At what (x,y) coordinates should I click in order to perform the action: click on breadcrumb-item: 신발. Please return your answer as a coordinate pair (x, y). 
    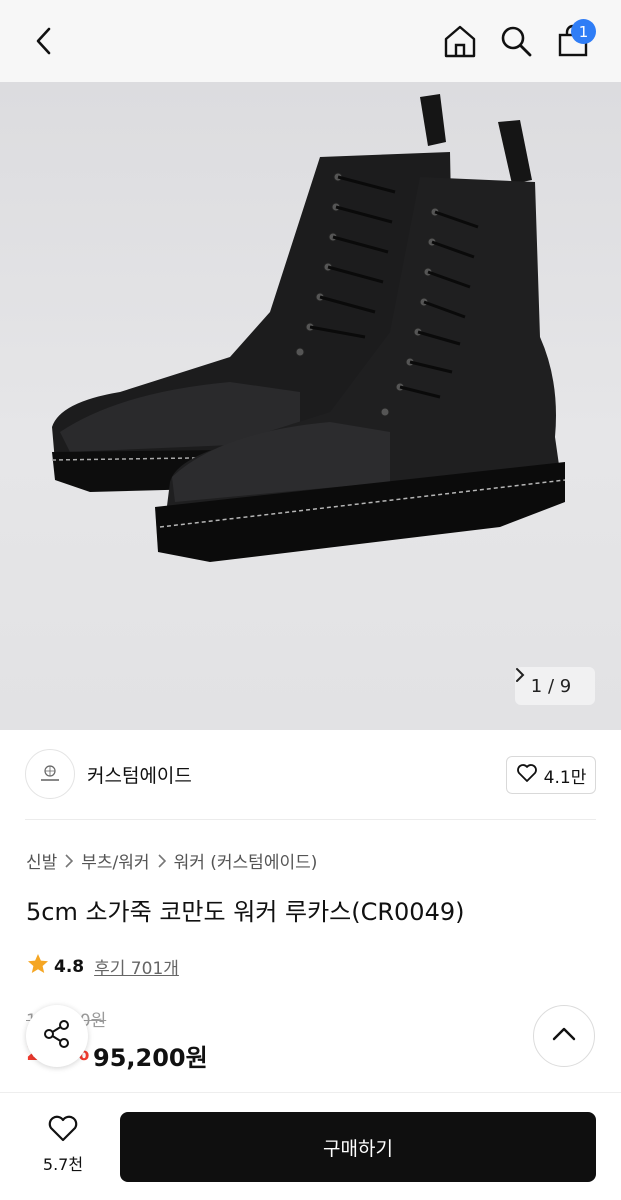
    Looking at the image, I should click on (41, 860).